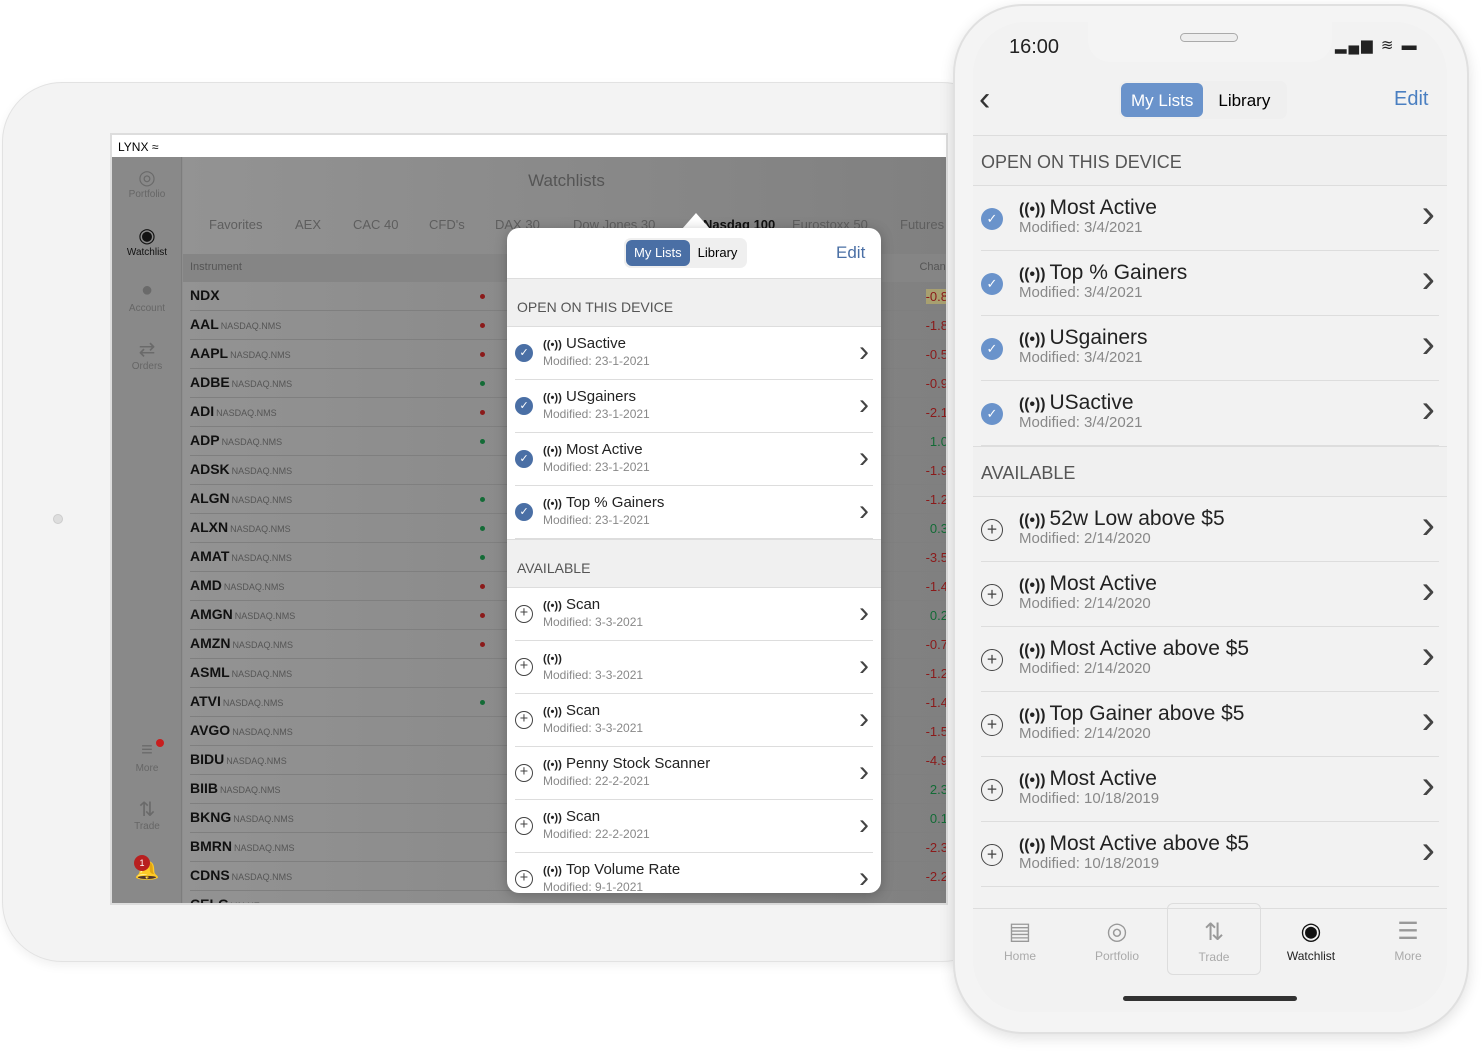  What do you see at coordinates (147, 366) in the screenshot?
I see `sidebar-item-label: Orders` at bounding box center [147, 366].